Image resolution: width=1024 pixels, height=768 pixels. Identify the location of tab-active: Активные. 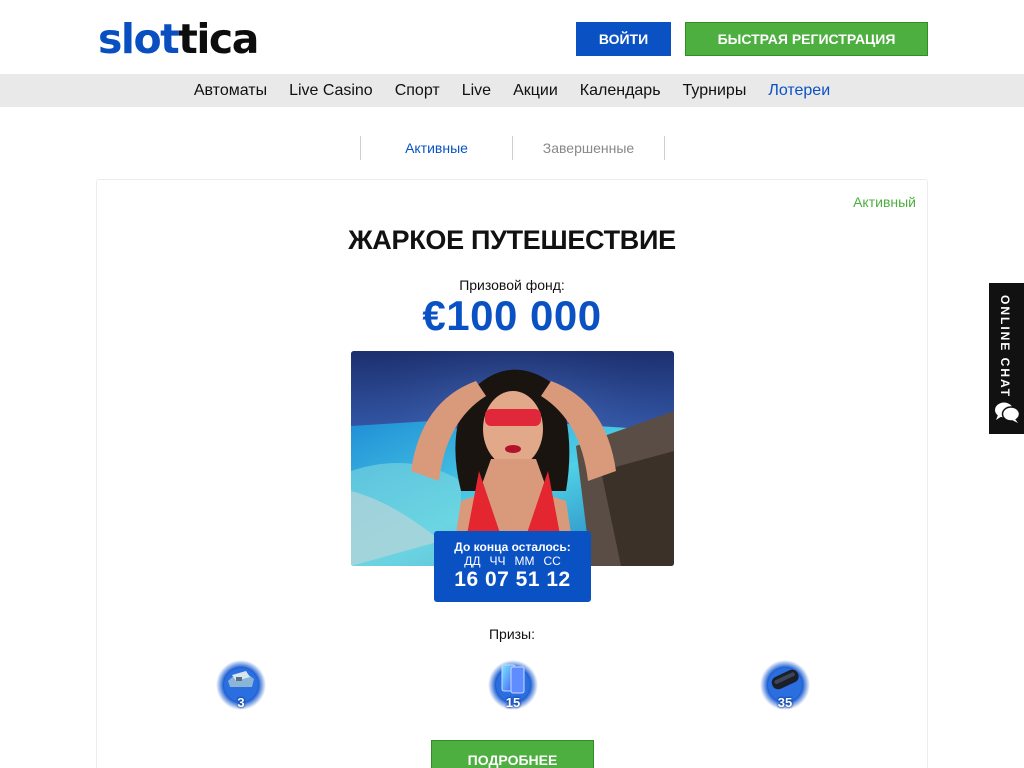
(436, 148).